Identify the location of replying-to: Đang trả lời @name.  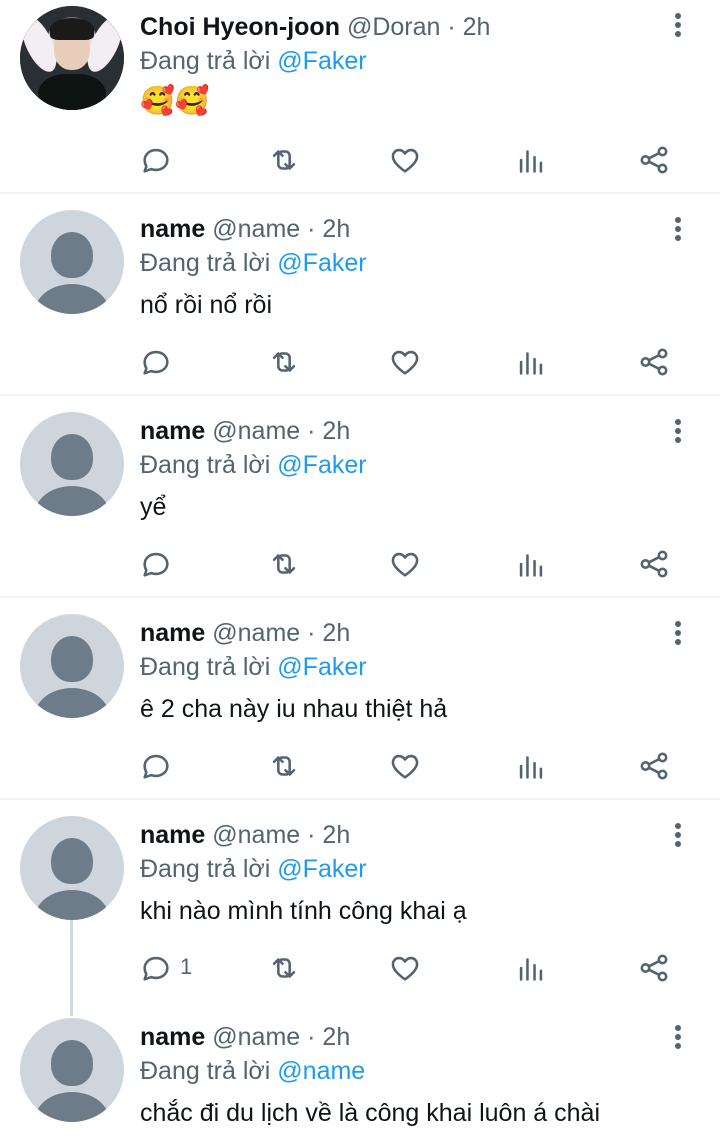
(252, 1071).